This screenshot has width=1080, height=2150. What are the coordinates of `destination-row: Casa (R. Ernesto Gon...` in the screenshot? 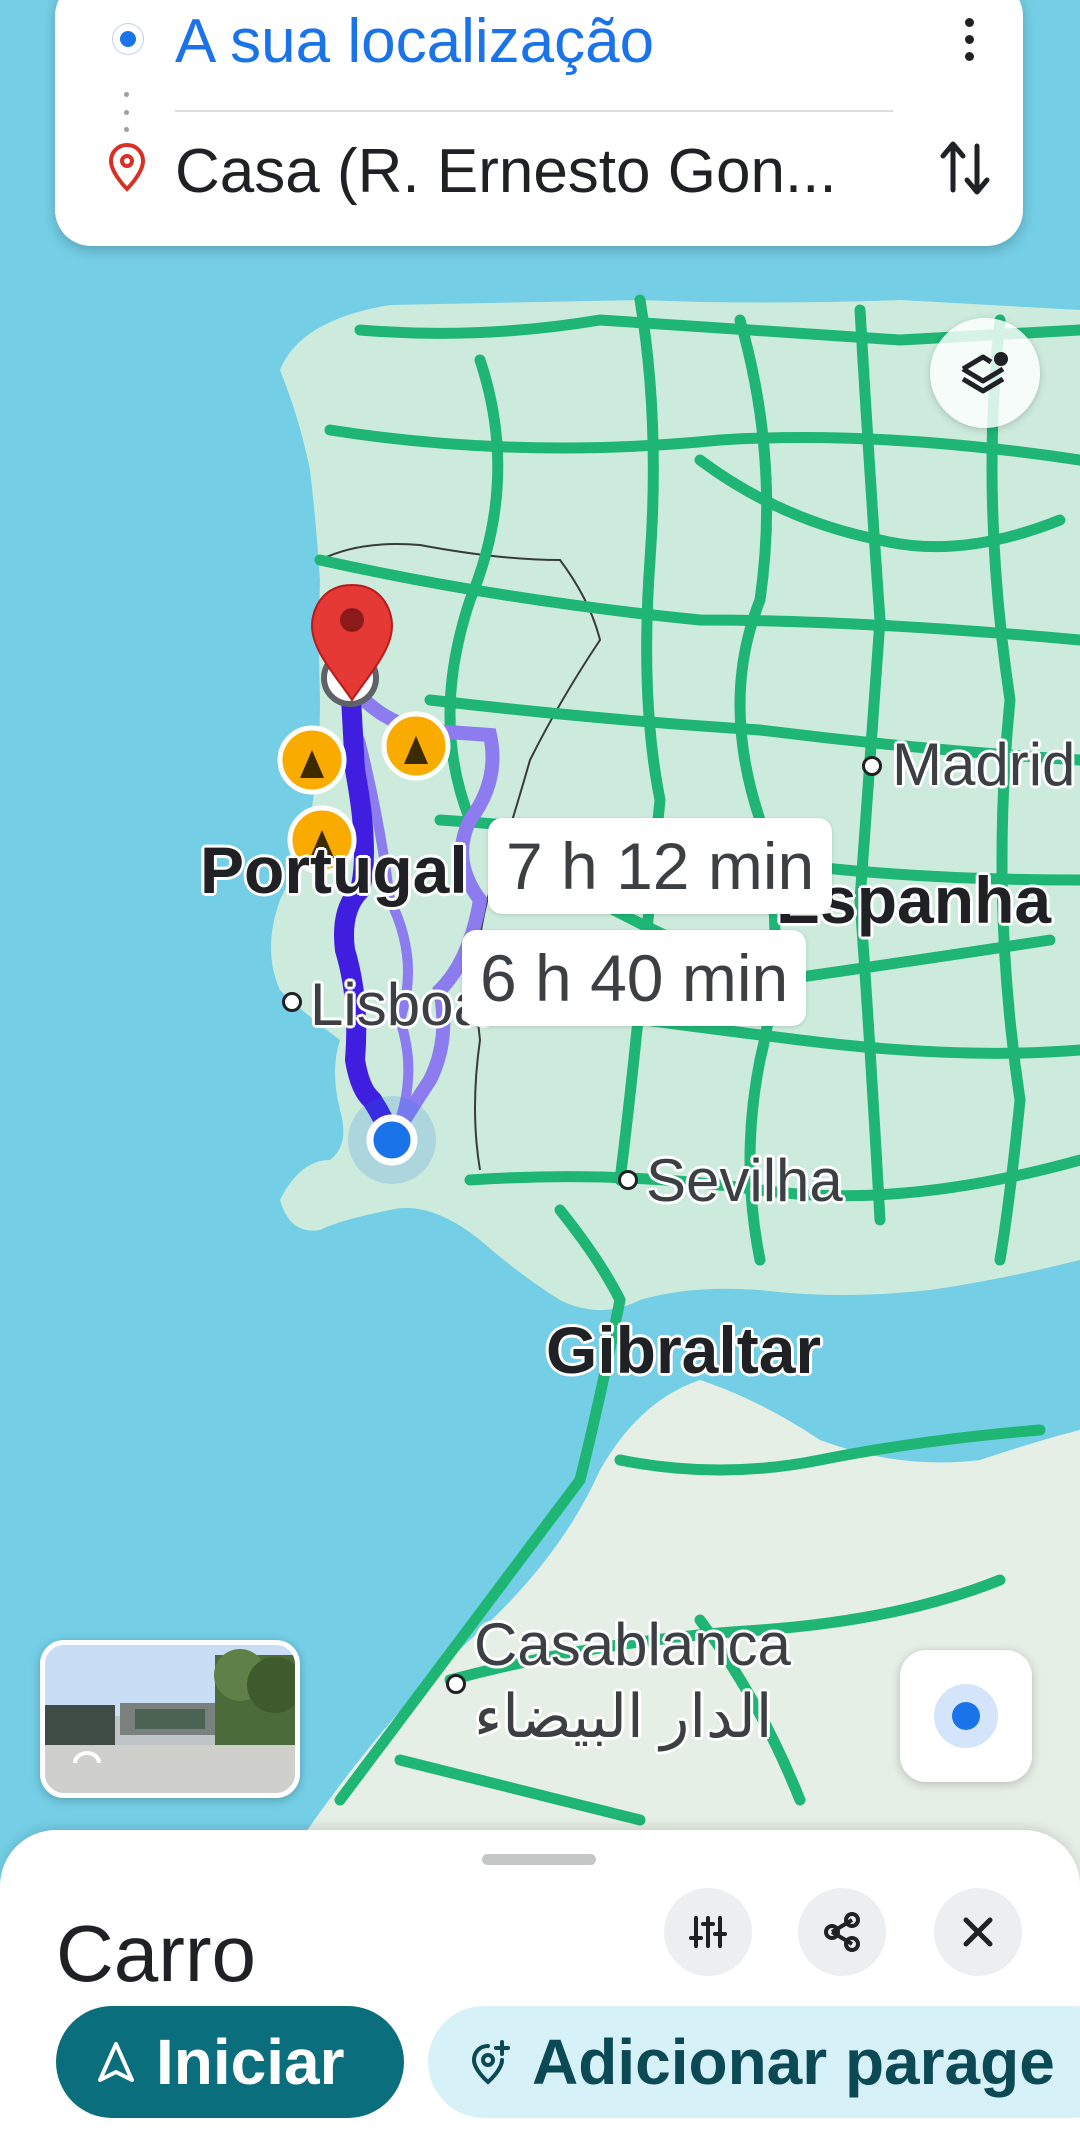 It's located at (539, 170).